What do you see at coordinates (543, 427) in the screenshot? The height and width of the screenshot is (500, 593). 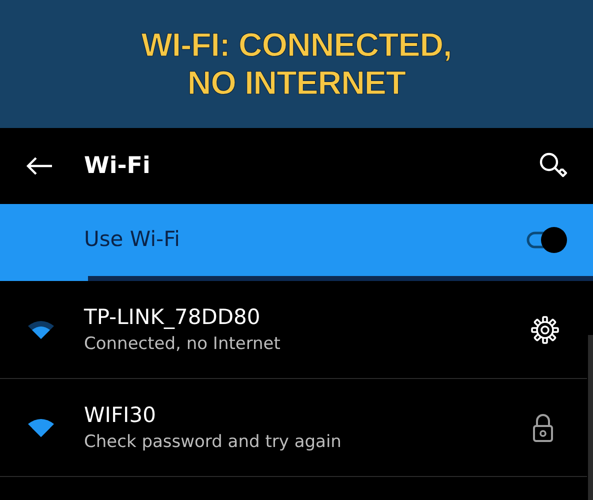 I see `lock-icon` at bounding box center [543, 427].